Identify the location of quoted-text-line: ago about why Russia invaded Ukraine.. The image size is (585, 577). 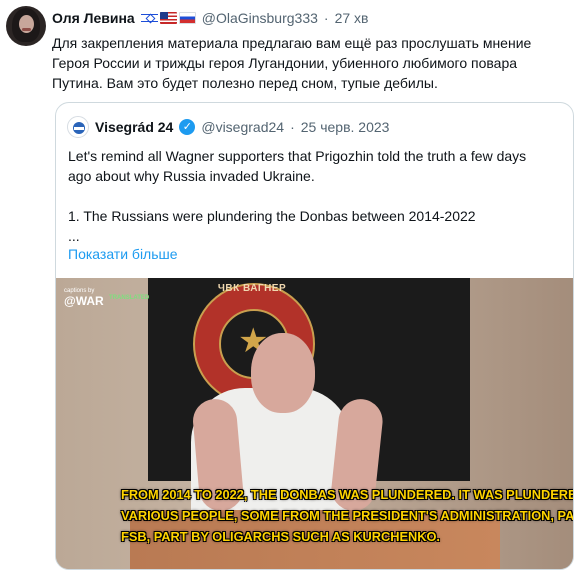
(191, 176).